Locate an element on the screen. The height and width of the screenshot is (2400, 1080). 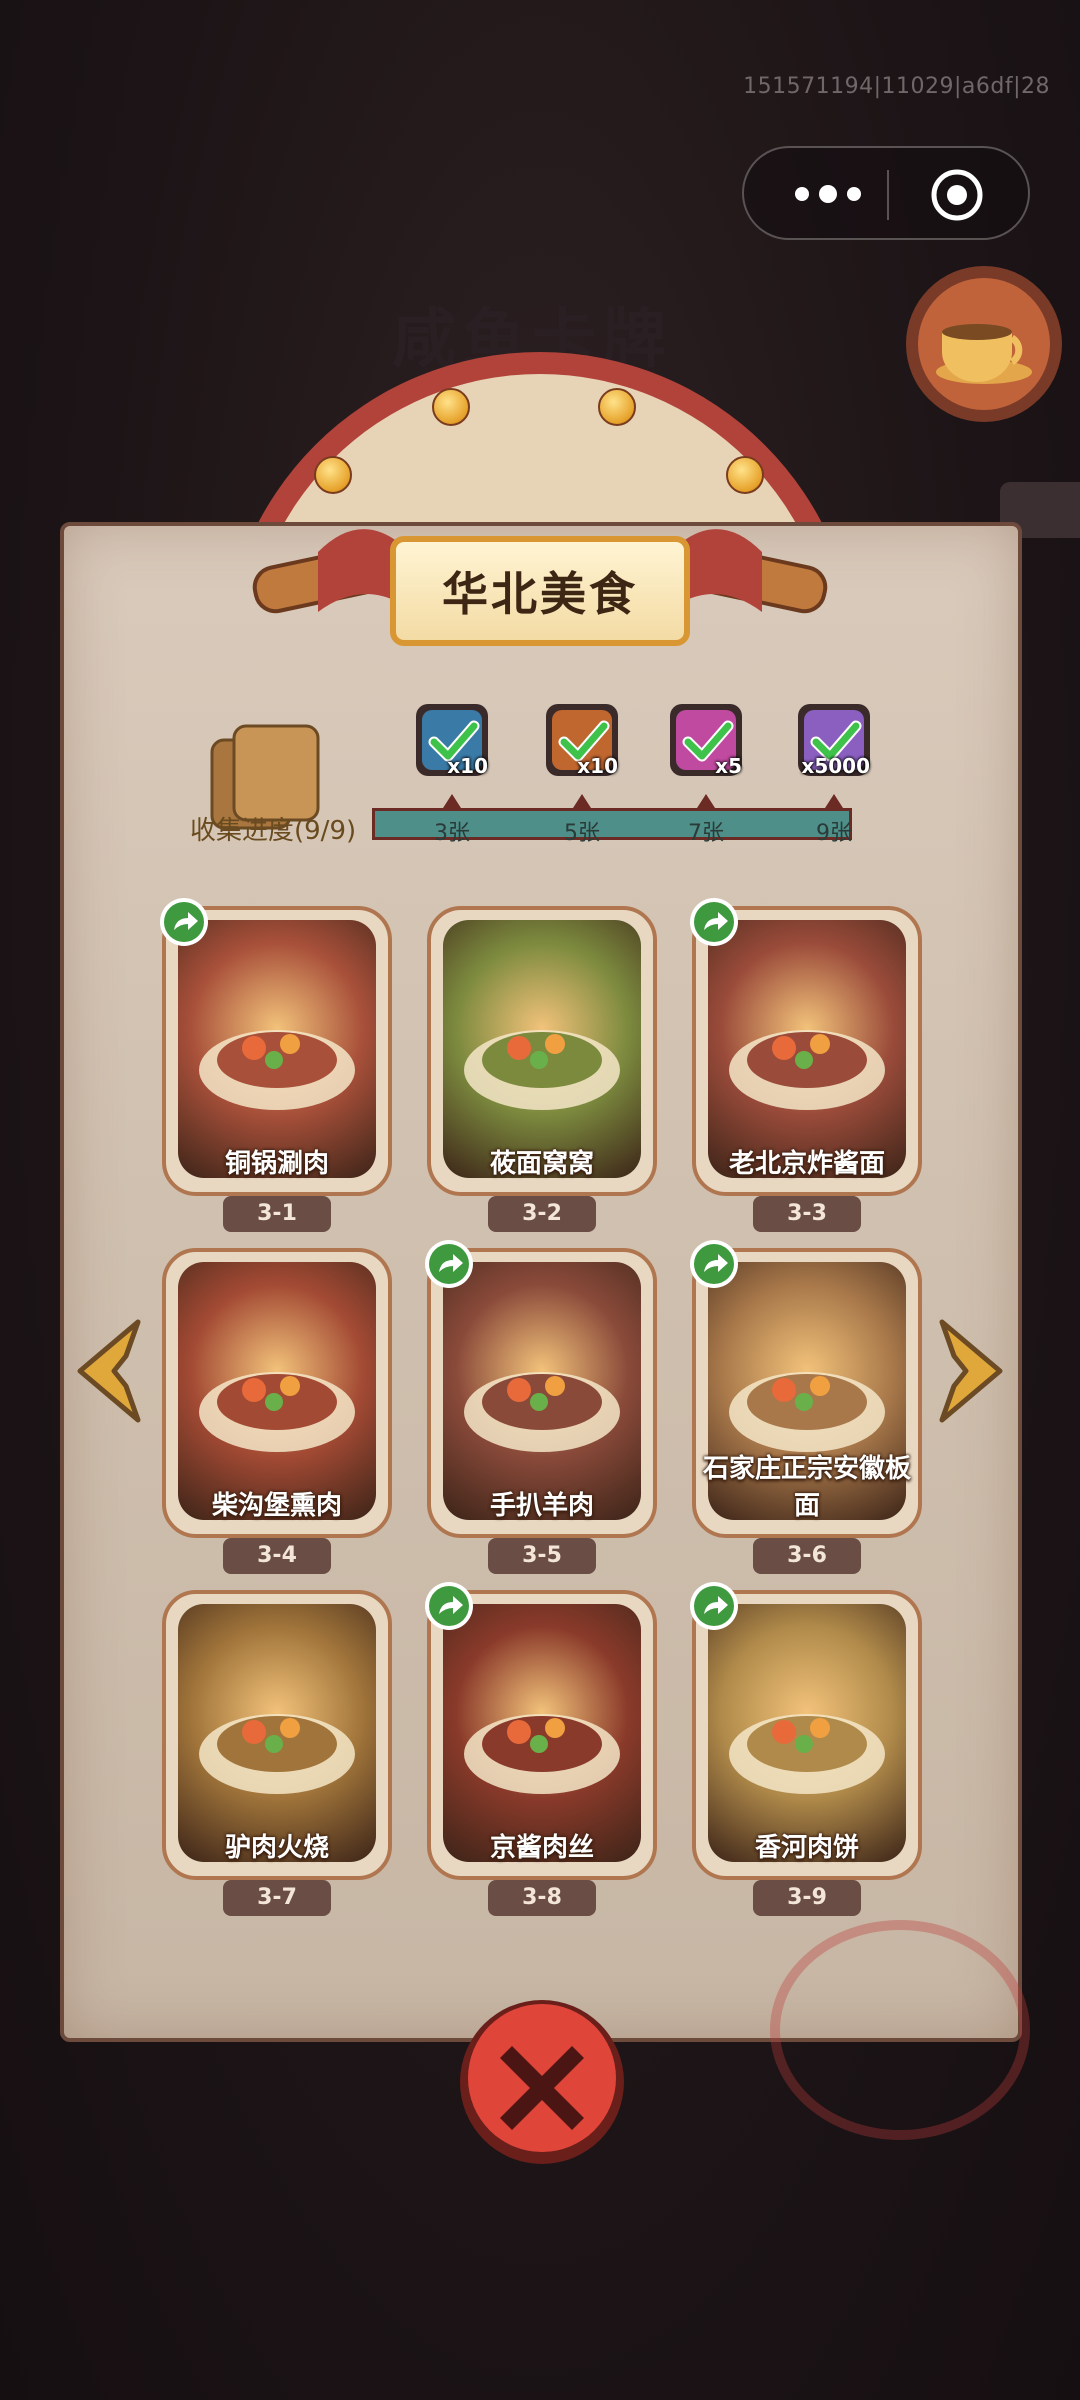
card-code: 3-9 is located at coordinates (807, 1898).